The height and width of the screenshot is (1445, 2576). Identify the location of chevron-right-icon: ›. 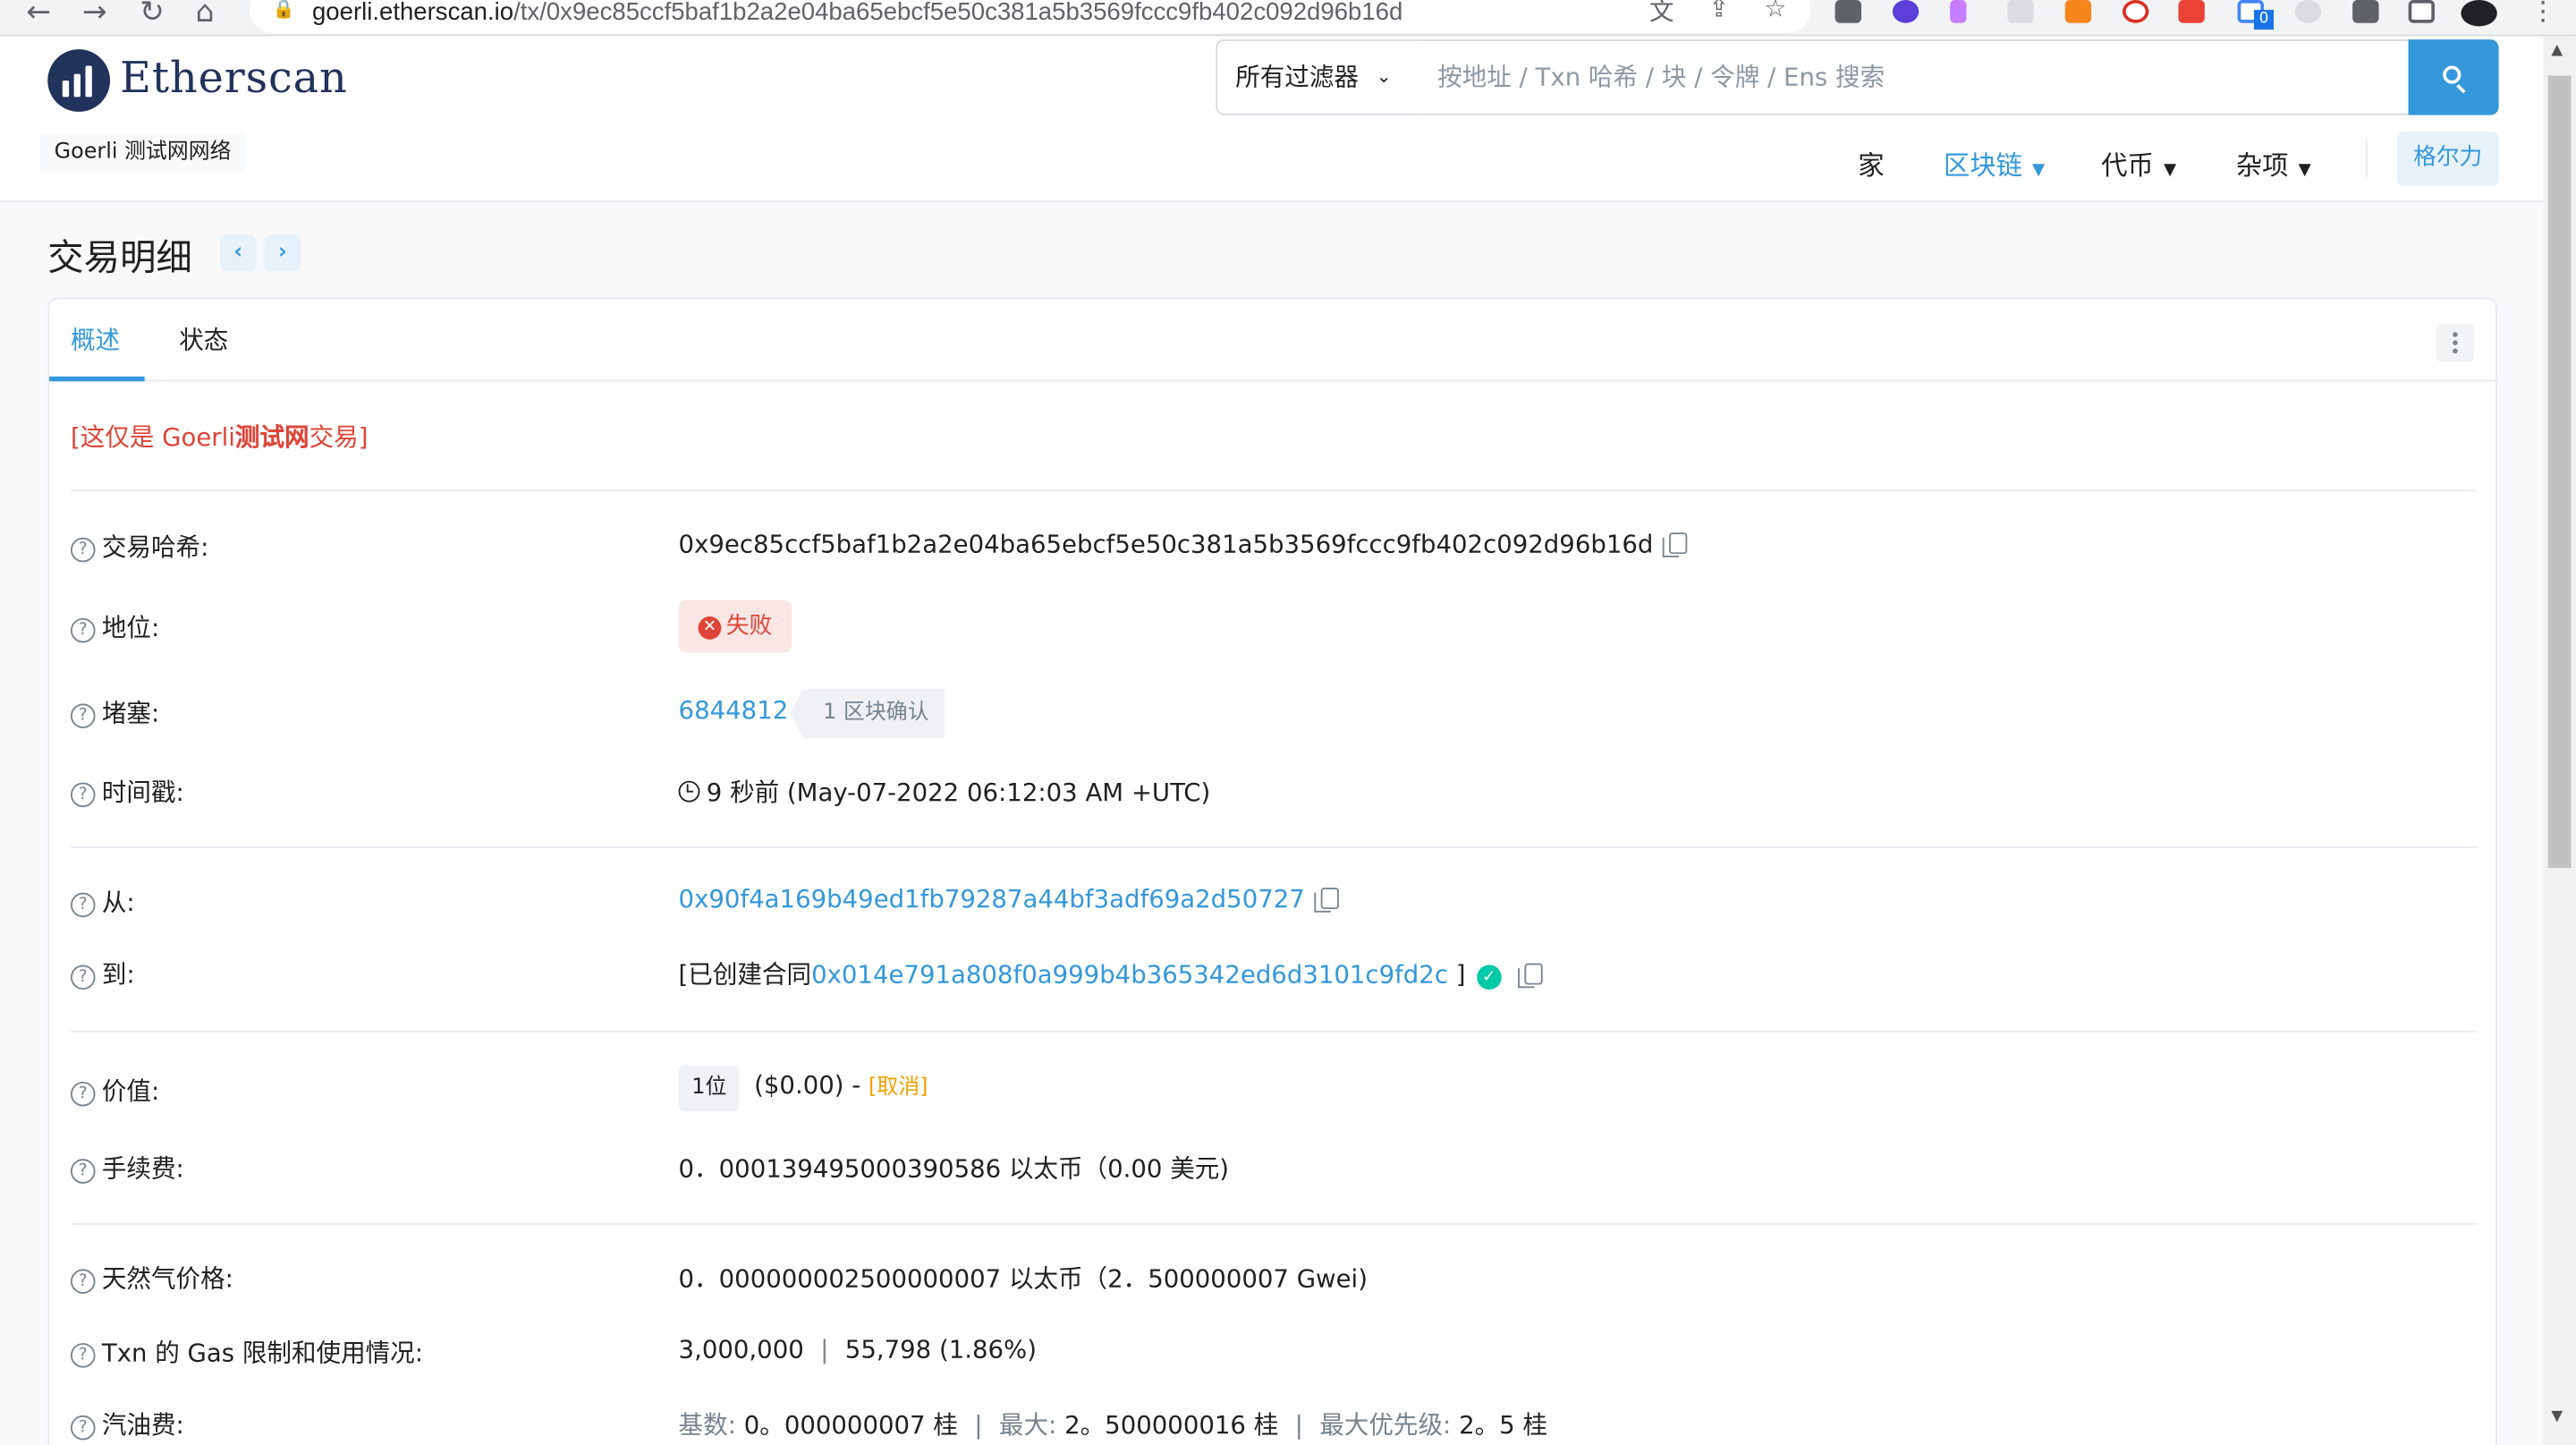
(282, 252).